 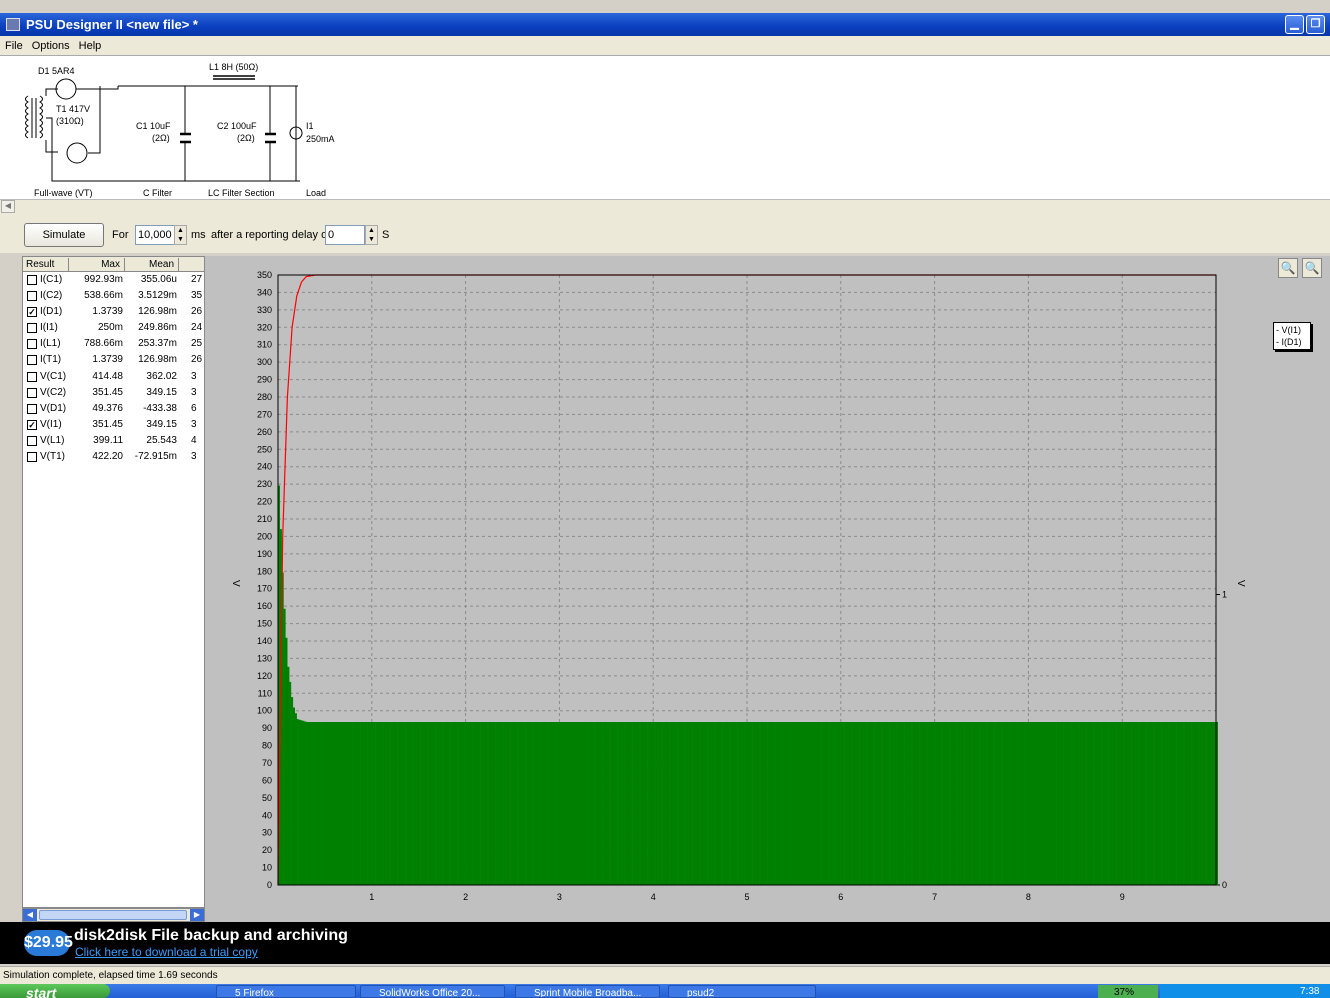 I want to click on stage-lc-filter: LC Filter Section, so click(x=241, y=193).